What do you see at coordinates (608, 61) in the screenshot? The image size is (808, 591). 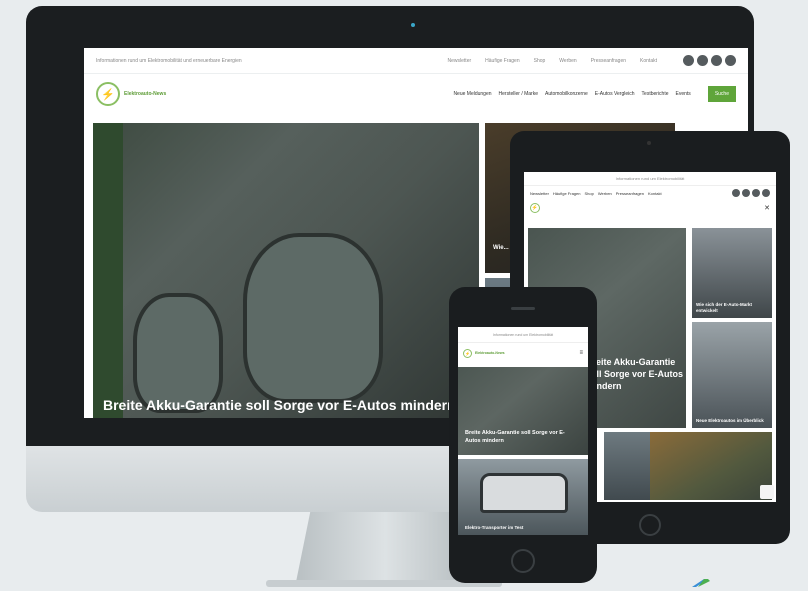 I see `top-nav-item: Presseanfragen` at bounding box center [608, 61].